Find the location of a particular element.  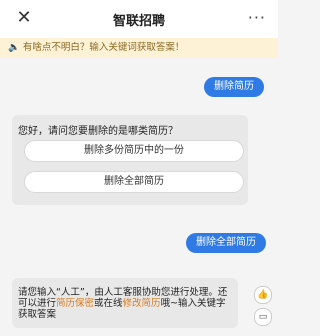

edit-resume-link: 修改简历 is located at coordinates (142, 303).